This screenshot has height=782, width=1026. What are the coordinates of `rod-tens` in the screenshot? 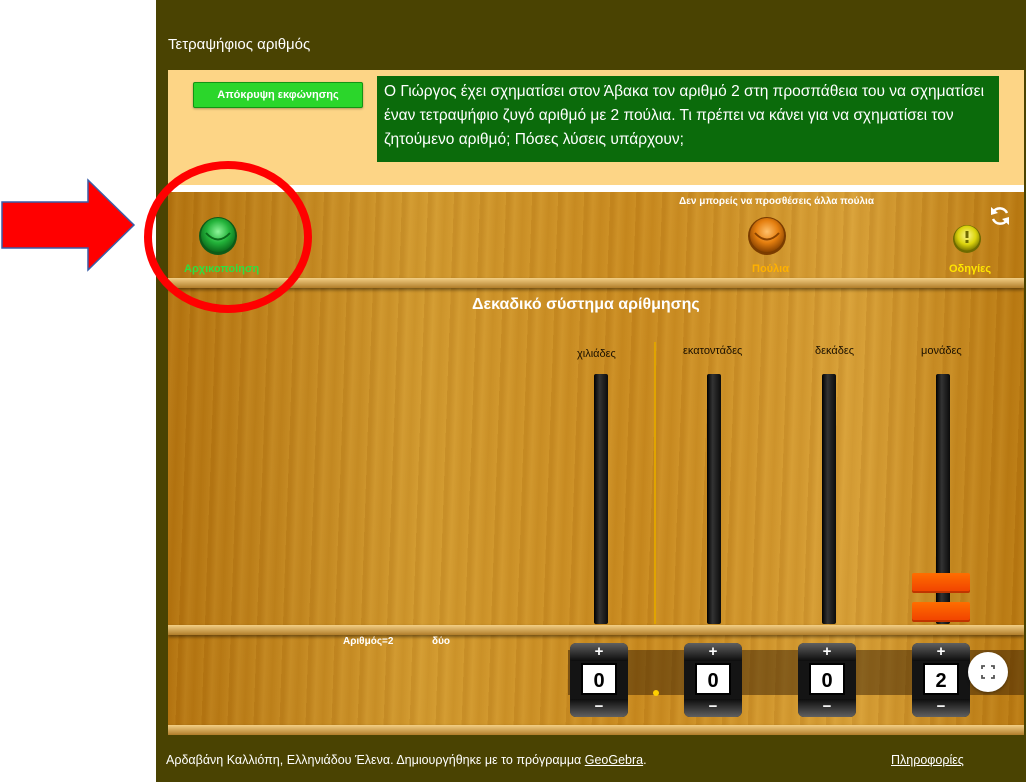 It's located at (829, 499).